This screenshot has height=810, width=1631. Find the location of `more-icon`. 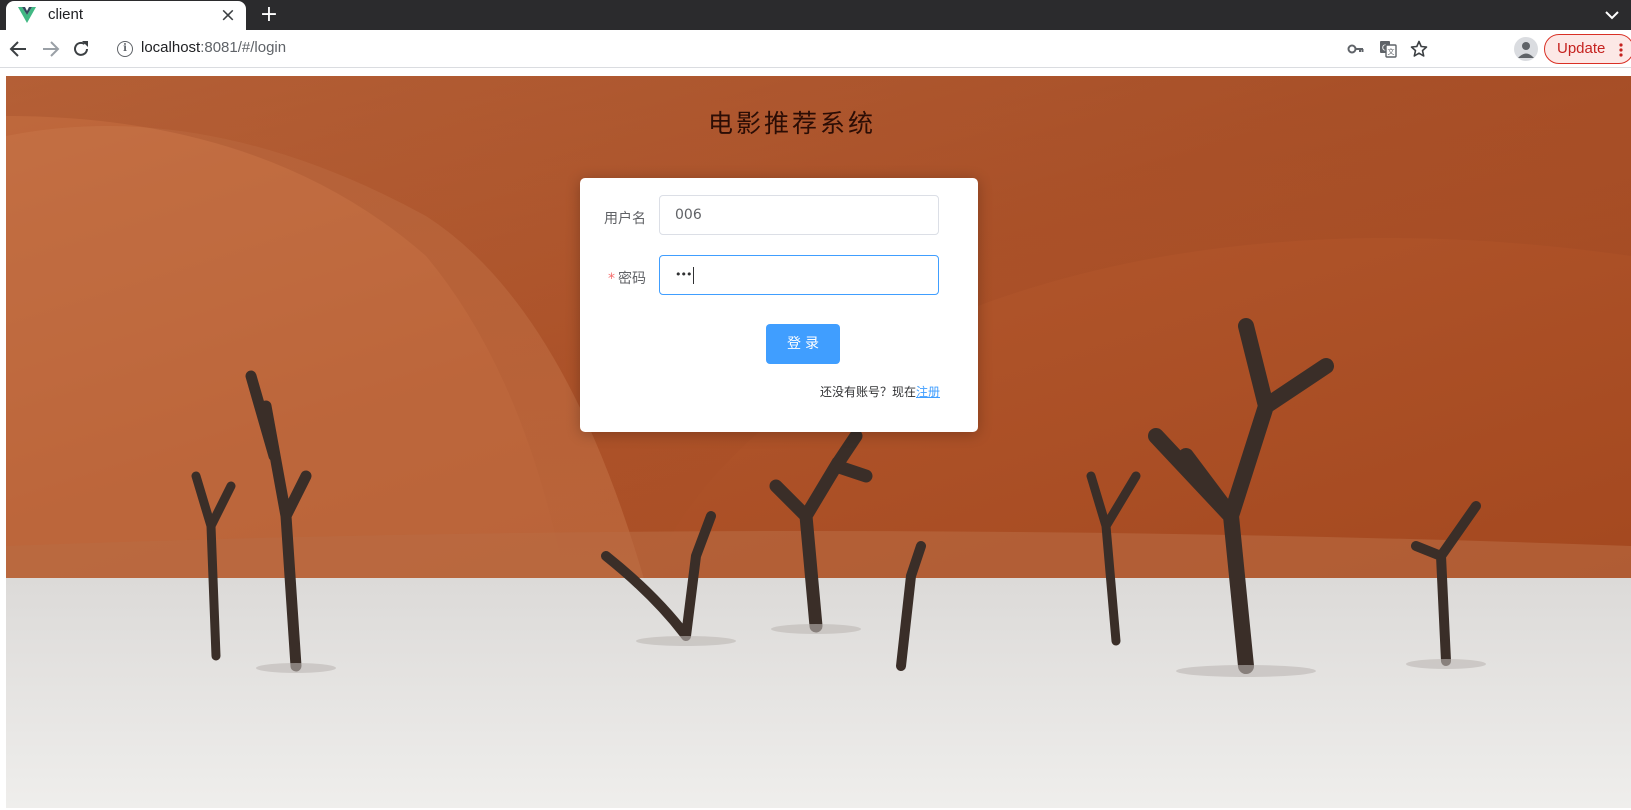

more-icon is located at coordinates (1621, 50).